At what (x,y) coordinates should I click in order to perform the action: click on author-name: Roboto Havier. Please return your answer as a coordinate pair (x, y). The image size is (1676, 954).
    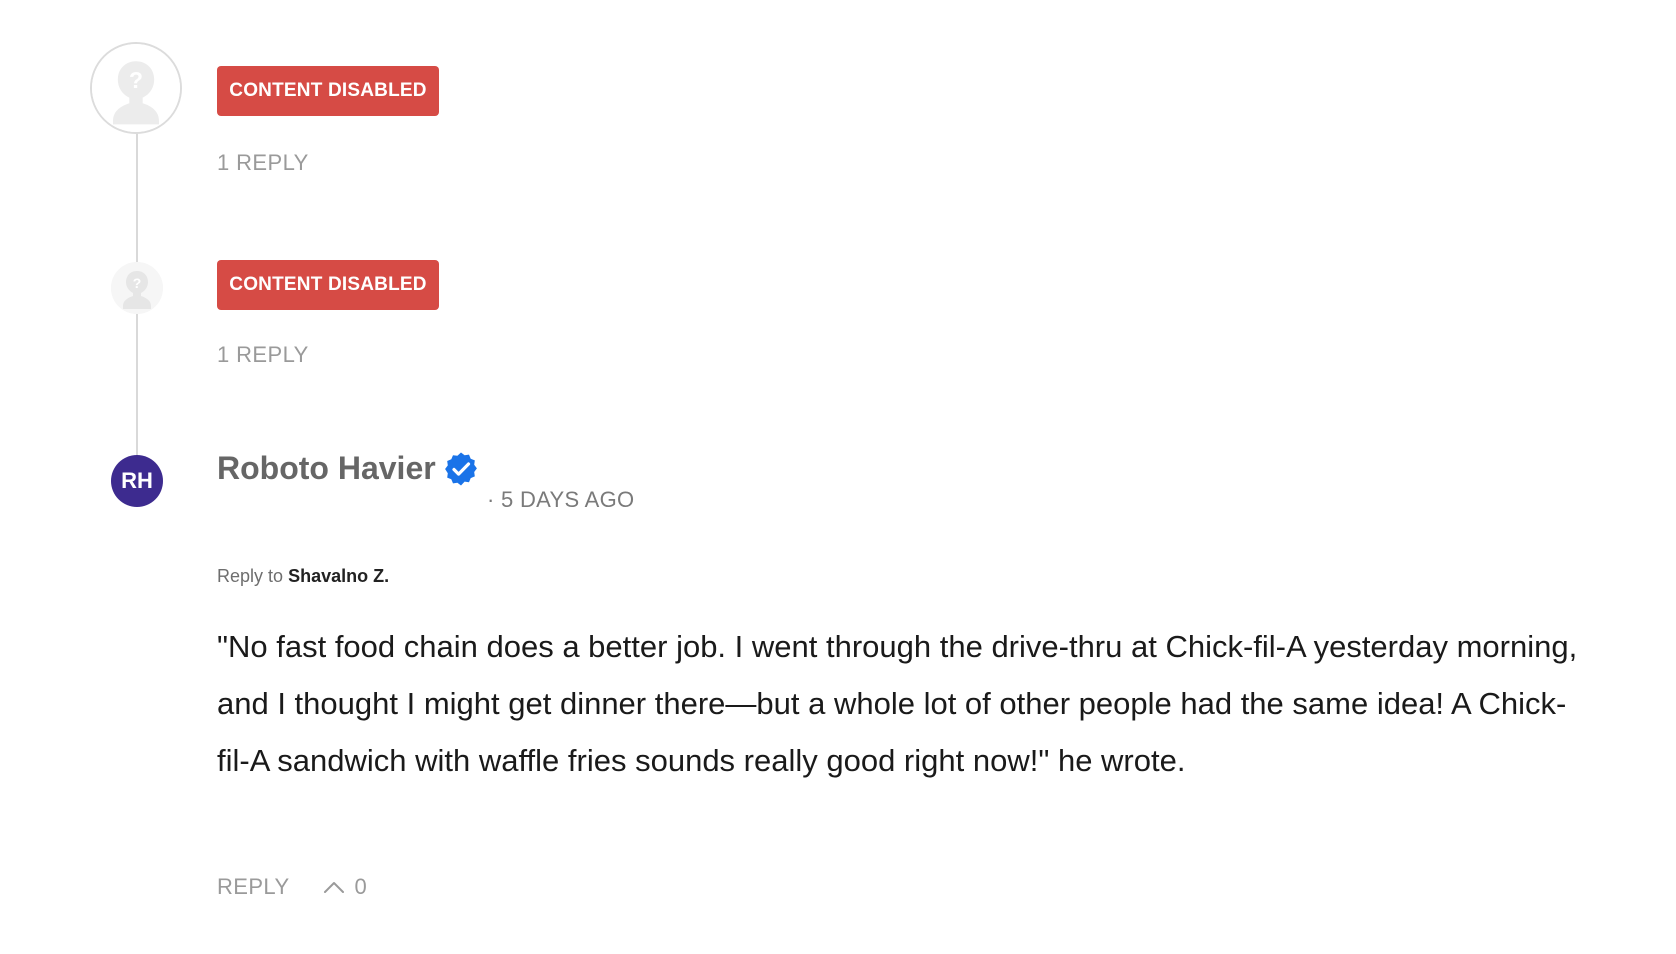
    Looking at the image, I should click on (326, 468).